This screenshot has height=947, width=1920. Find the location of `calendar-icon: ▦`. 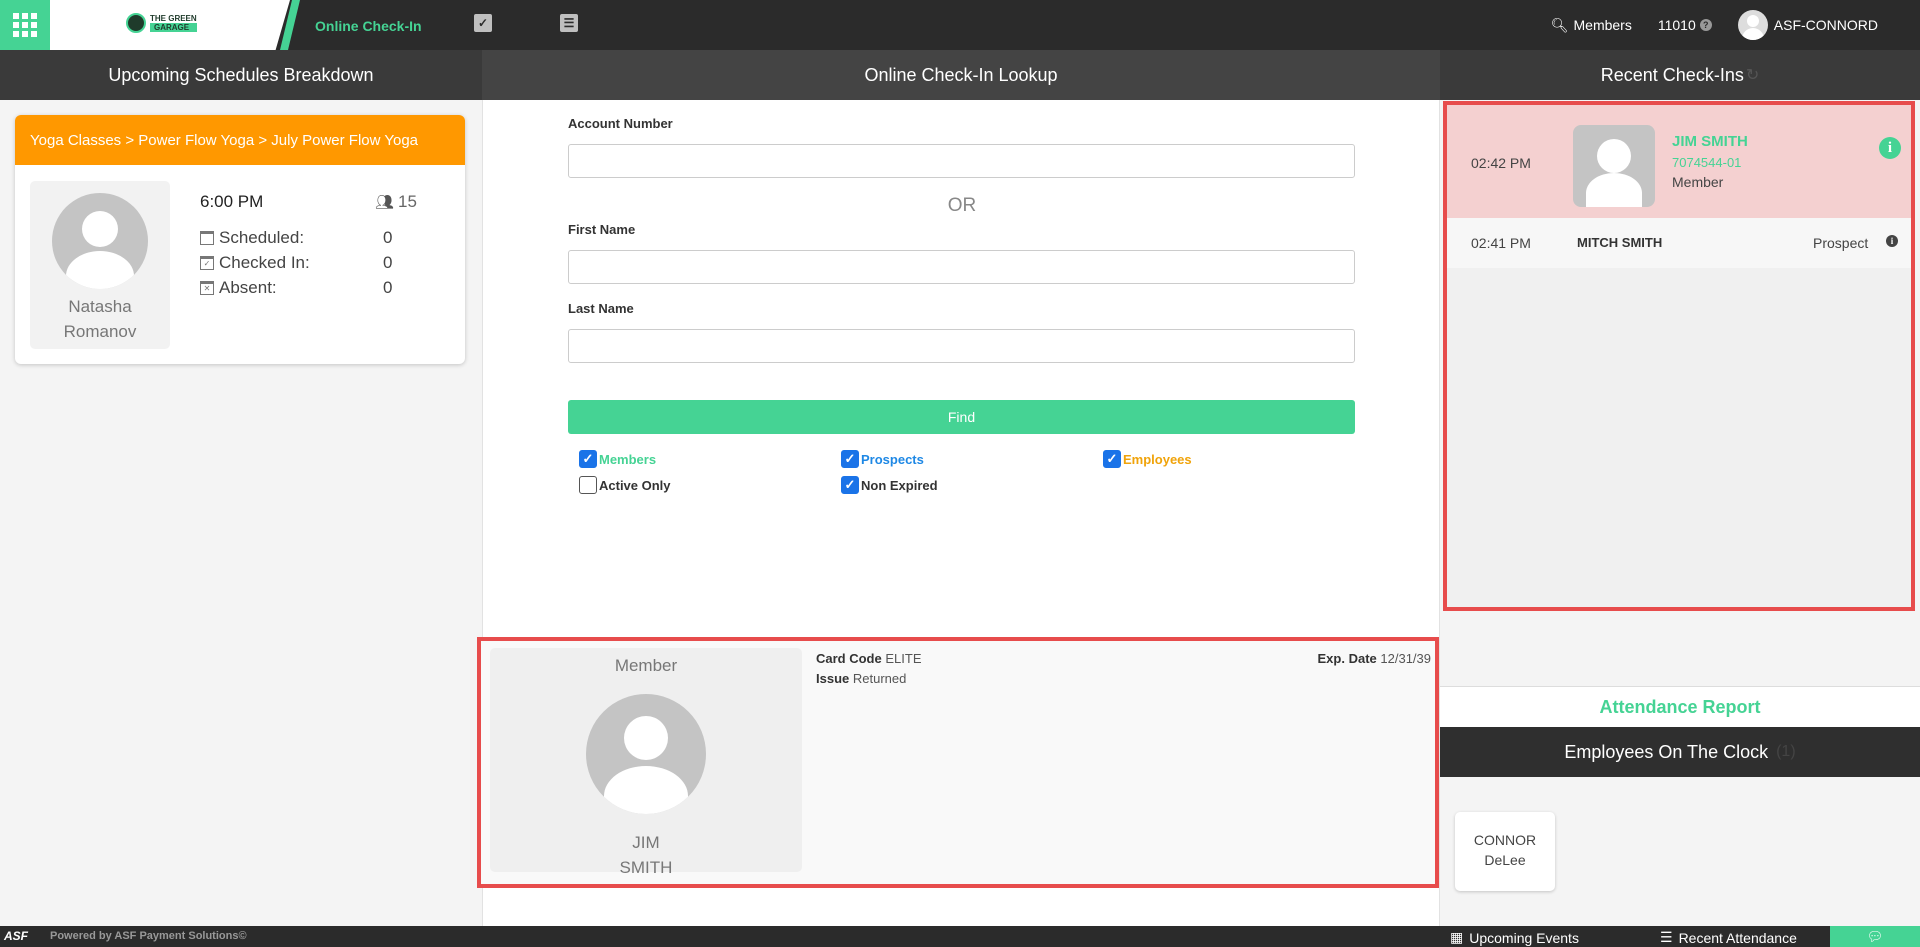

calendar-icon: ▦ is located at coordinates (1457, 937).